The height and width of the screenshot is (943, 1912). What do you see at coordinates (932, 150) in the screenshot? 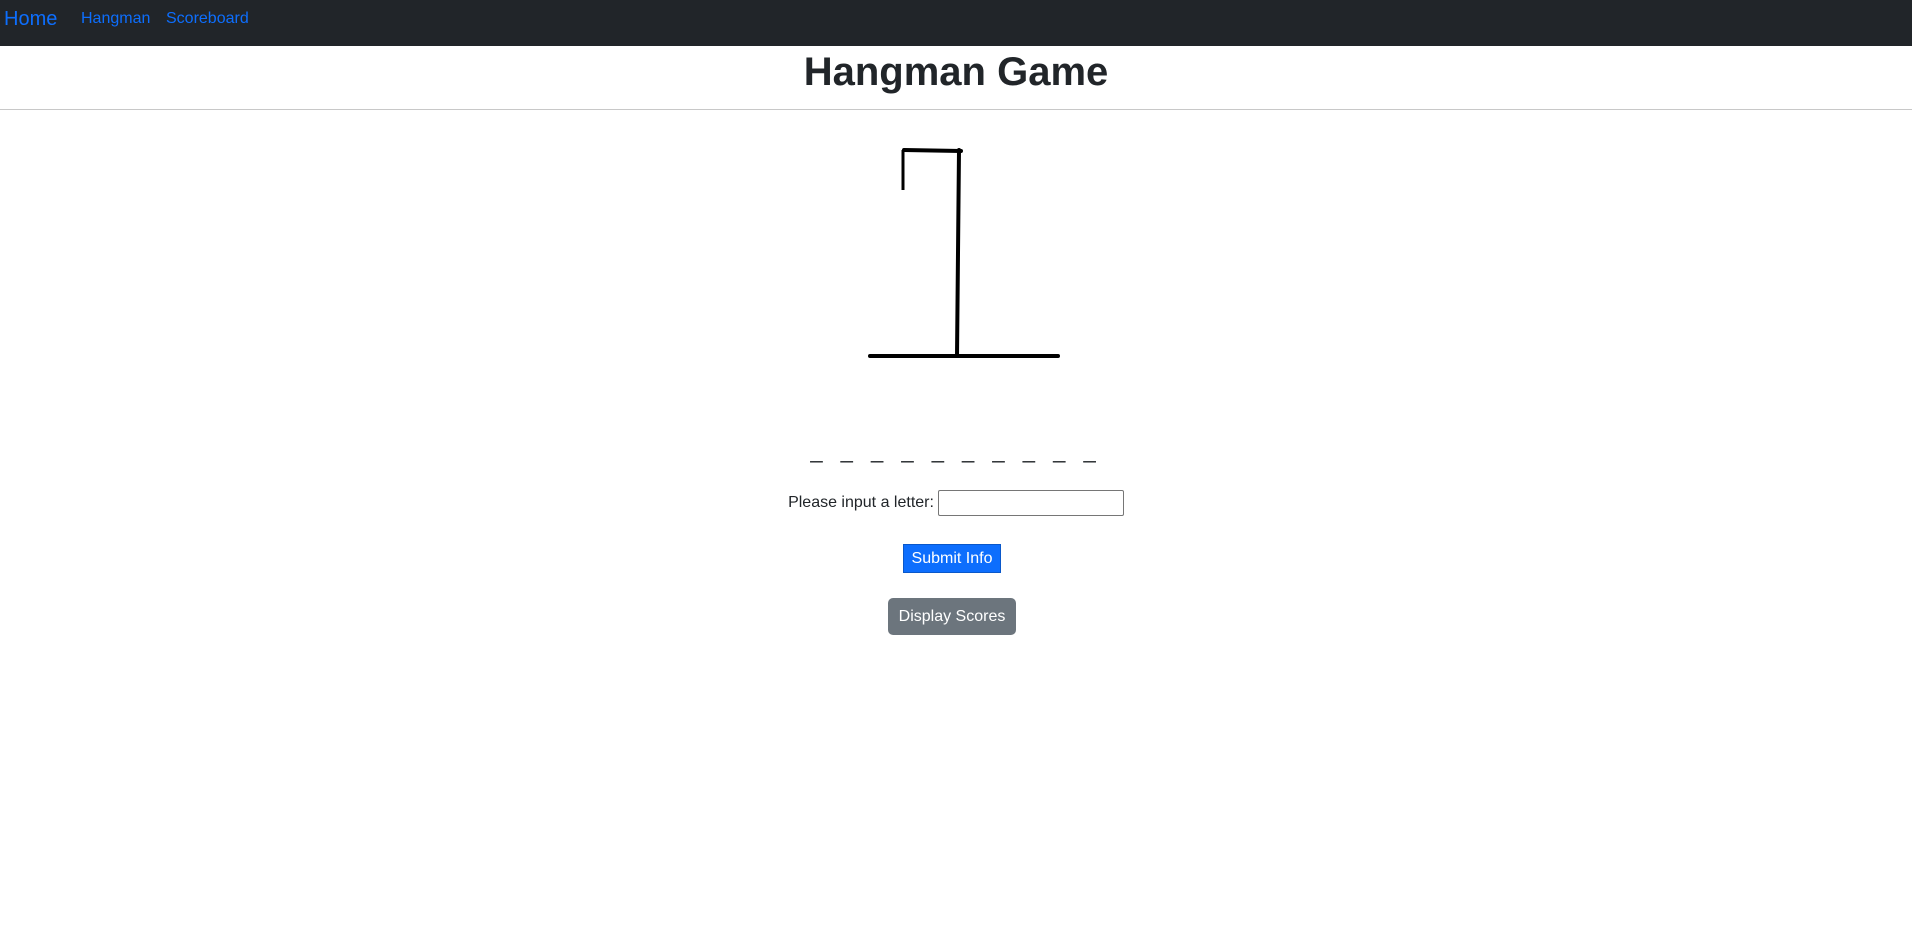
I see `gallows-beam` at bounding box center [932, 150].